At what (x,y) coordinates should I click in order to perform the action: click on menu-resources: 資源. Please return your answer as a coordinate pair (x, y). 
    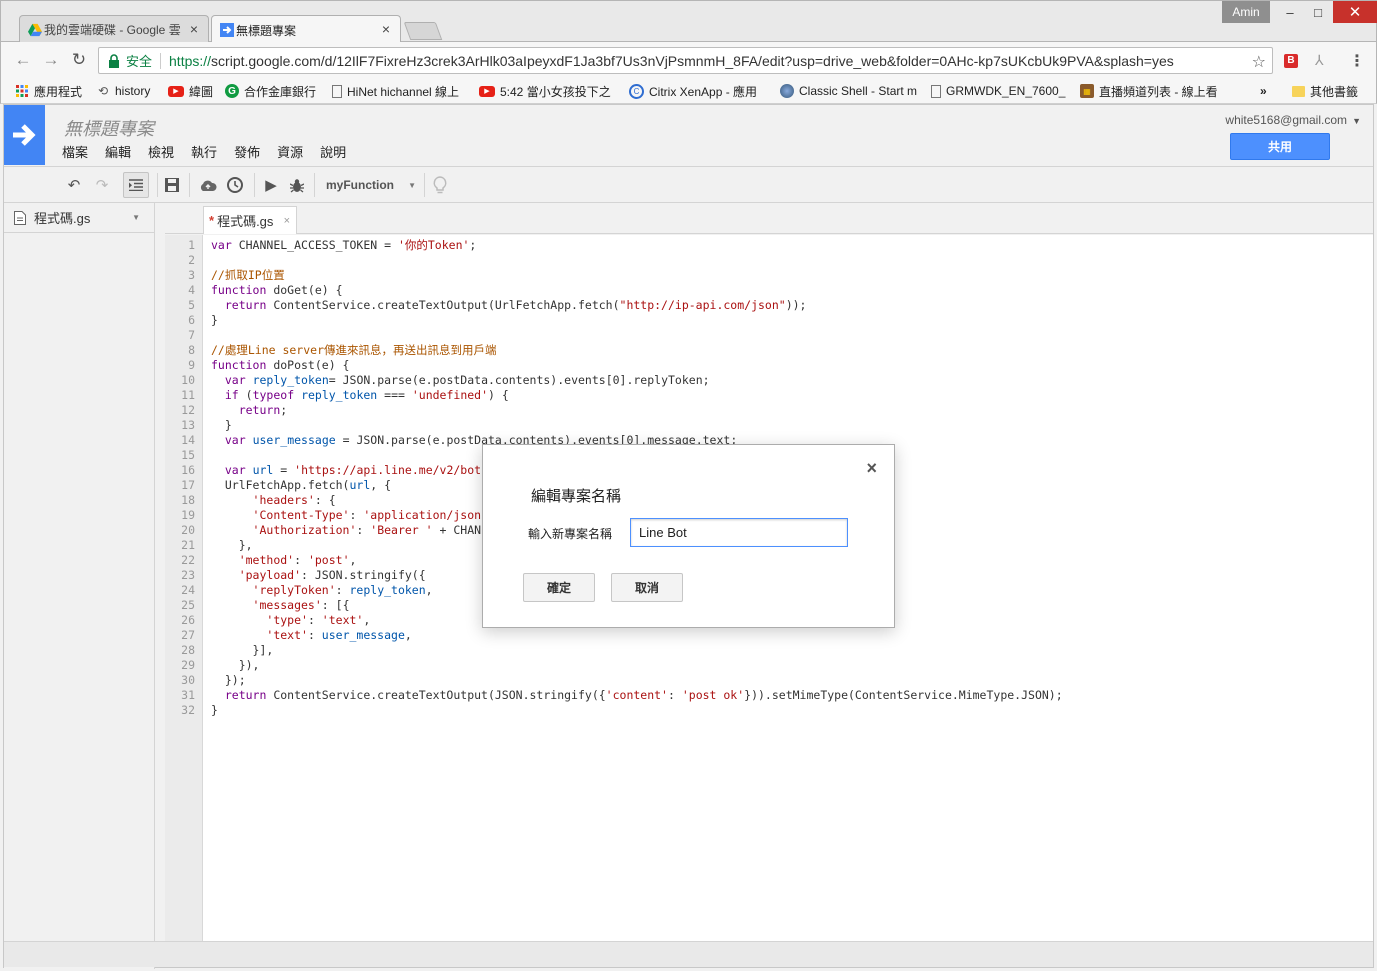
    Looking at the image, I should click on (290, 151).